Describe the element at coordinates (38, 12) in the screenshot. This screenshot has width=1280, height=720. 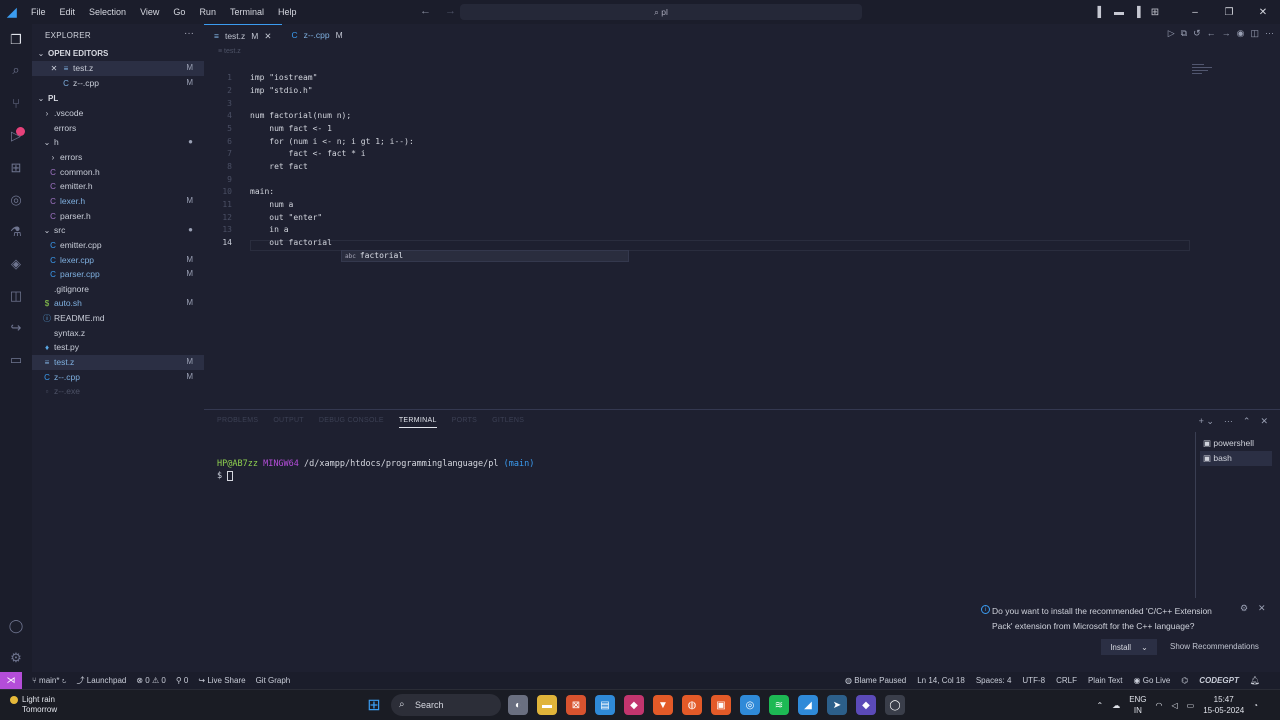
I see `menu-file: File` at that location.